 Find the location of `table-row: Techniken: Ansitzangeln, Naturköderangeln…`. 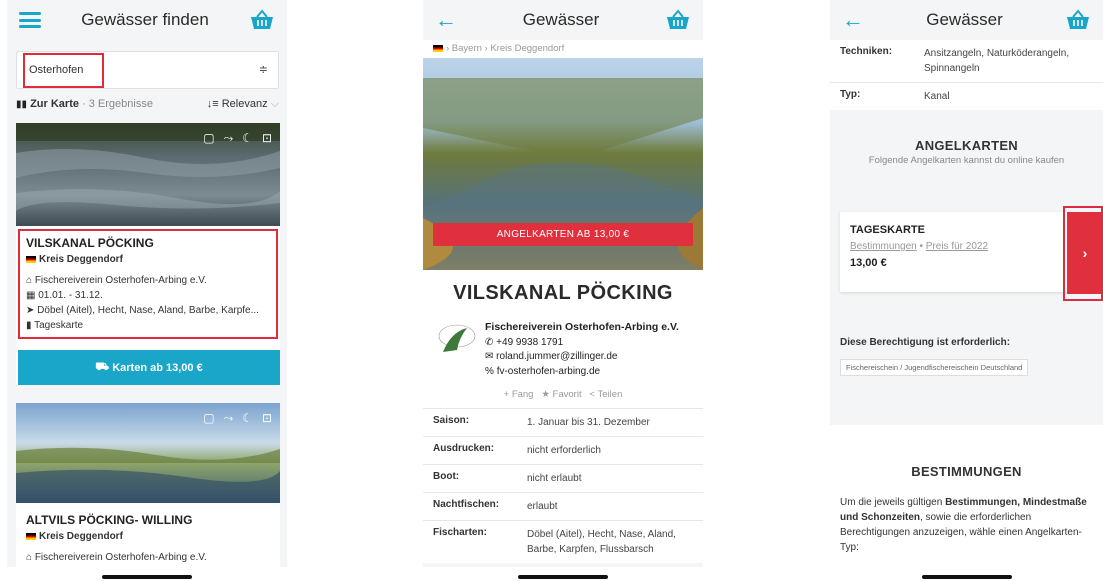

table-row: Techniken: Ansitzangeln, Naturköderangeln… is located at coordinates (966, 61).